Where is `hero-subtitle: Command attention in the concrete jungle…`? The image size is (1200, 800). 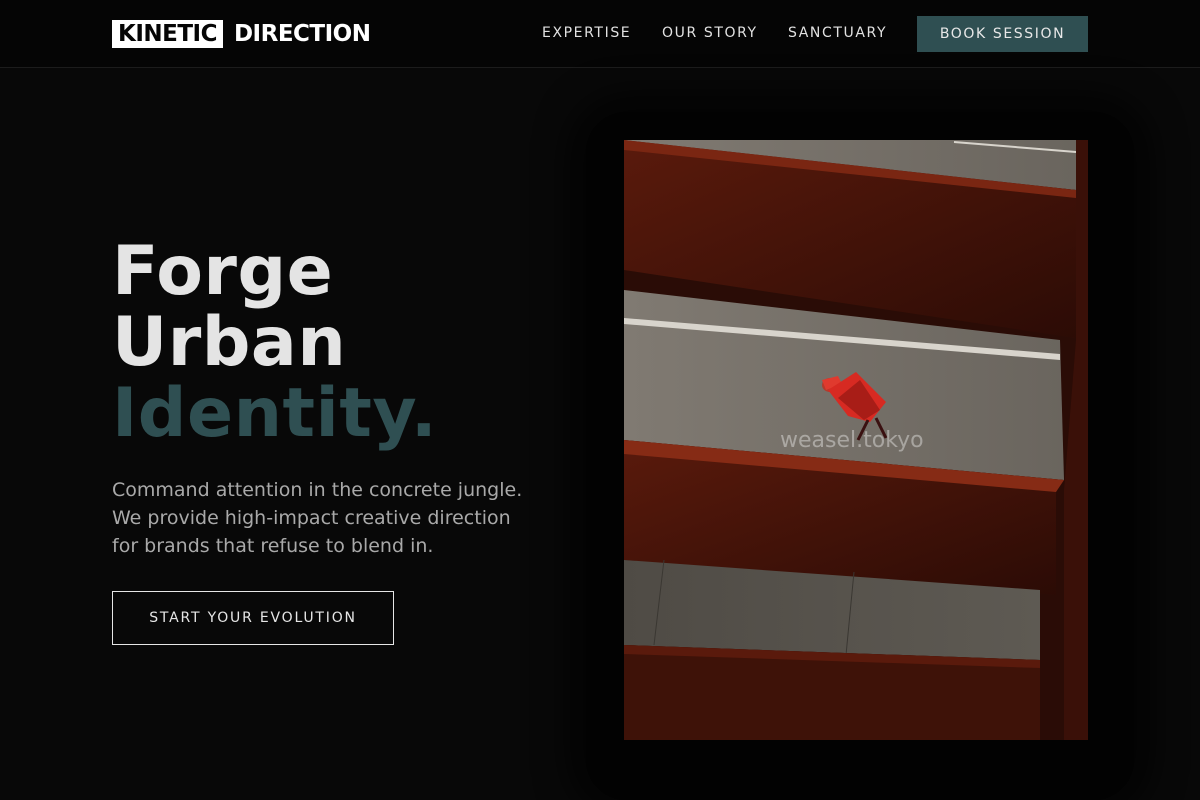 hero-subtitle: Command attention in the concrete jungle… is located at coordinates (342, 518).